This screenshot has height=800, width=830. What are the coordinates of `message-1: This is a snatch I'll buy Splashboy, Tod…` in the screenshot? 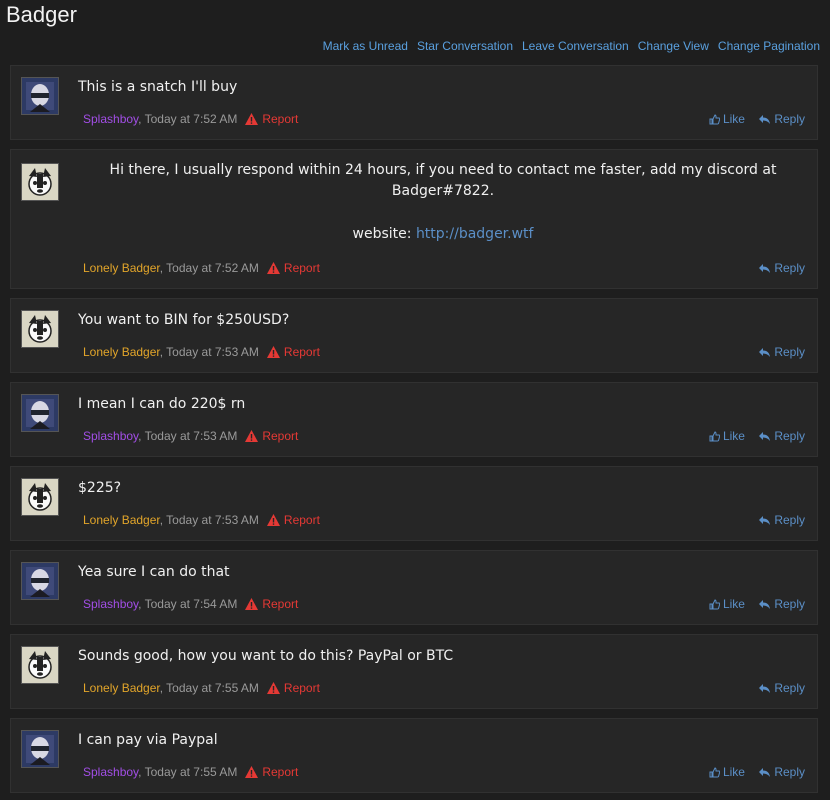 It's located at (414, 102).